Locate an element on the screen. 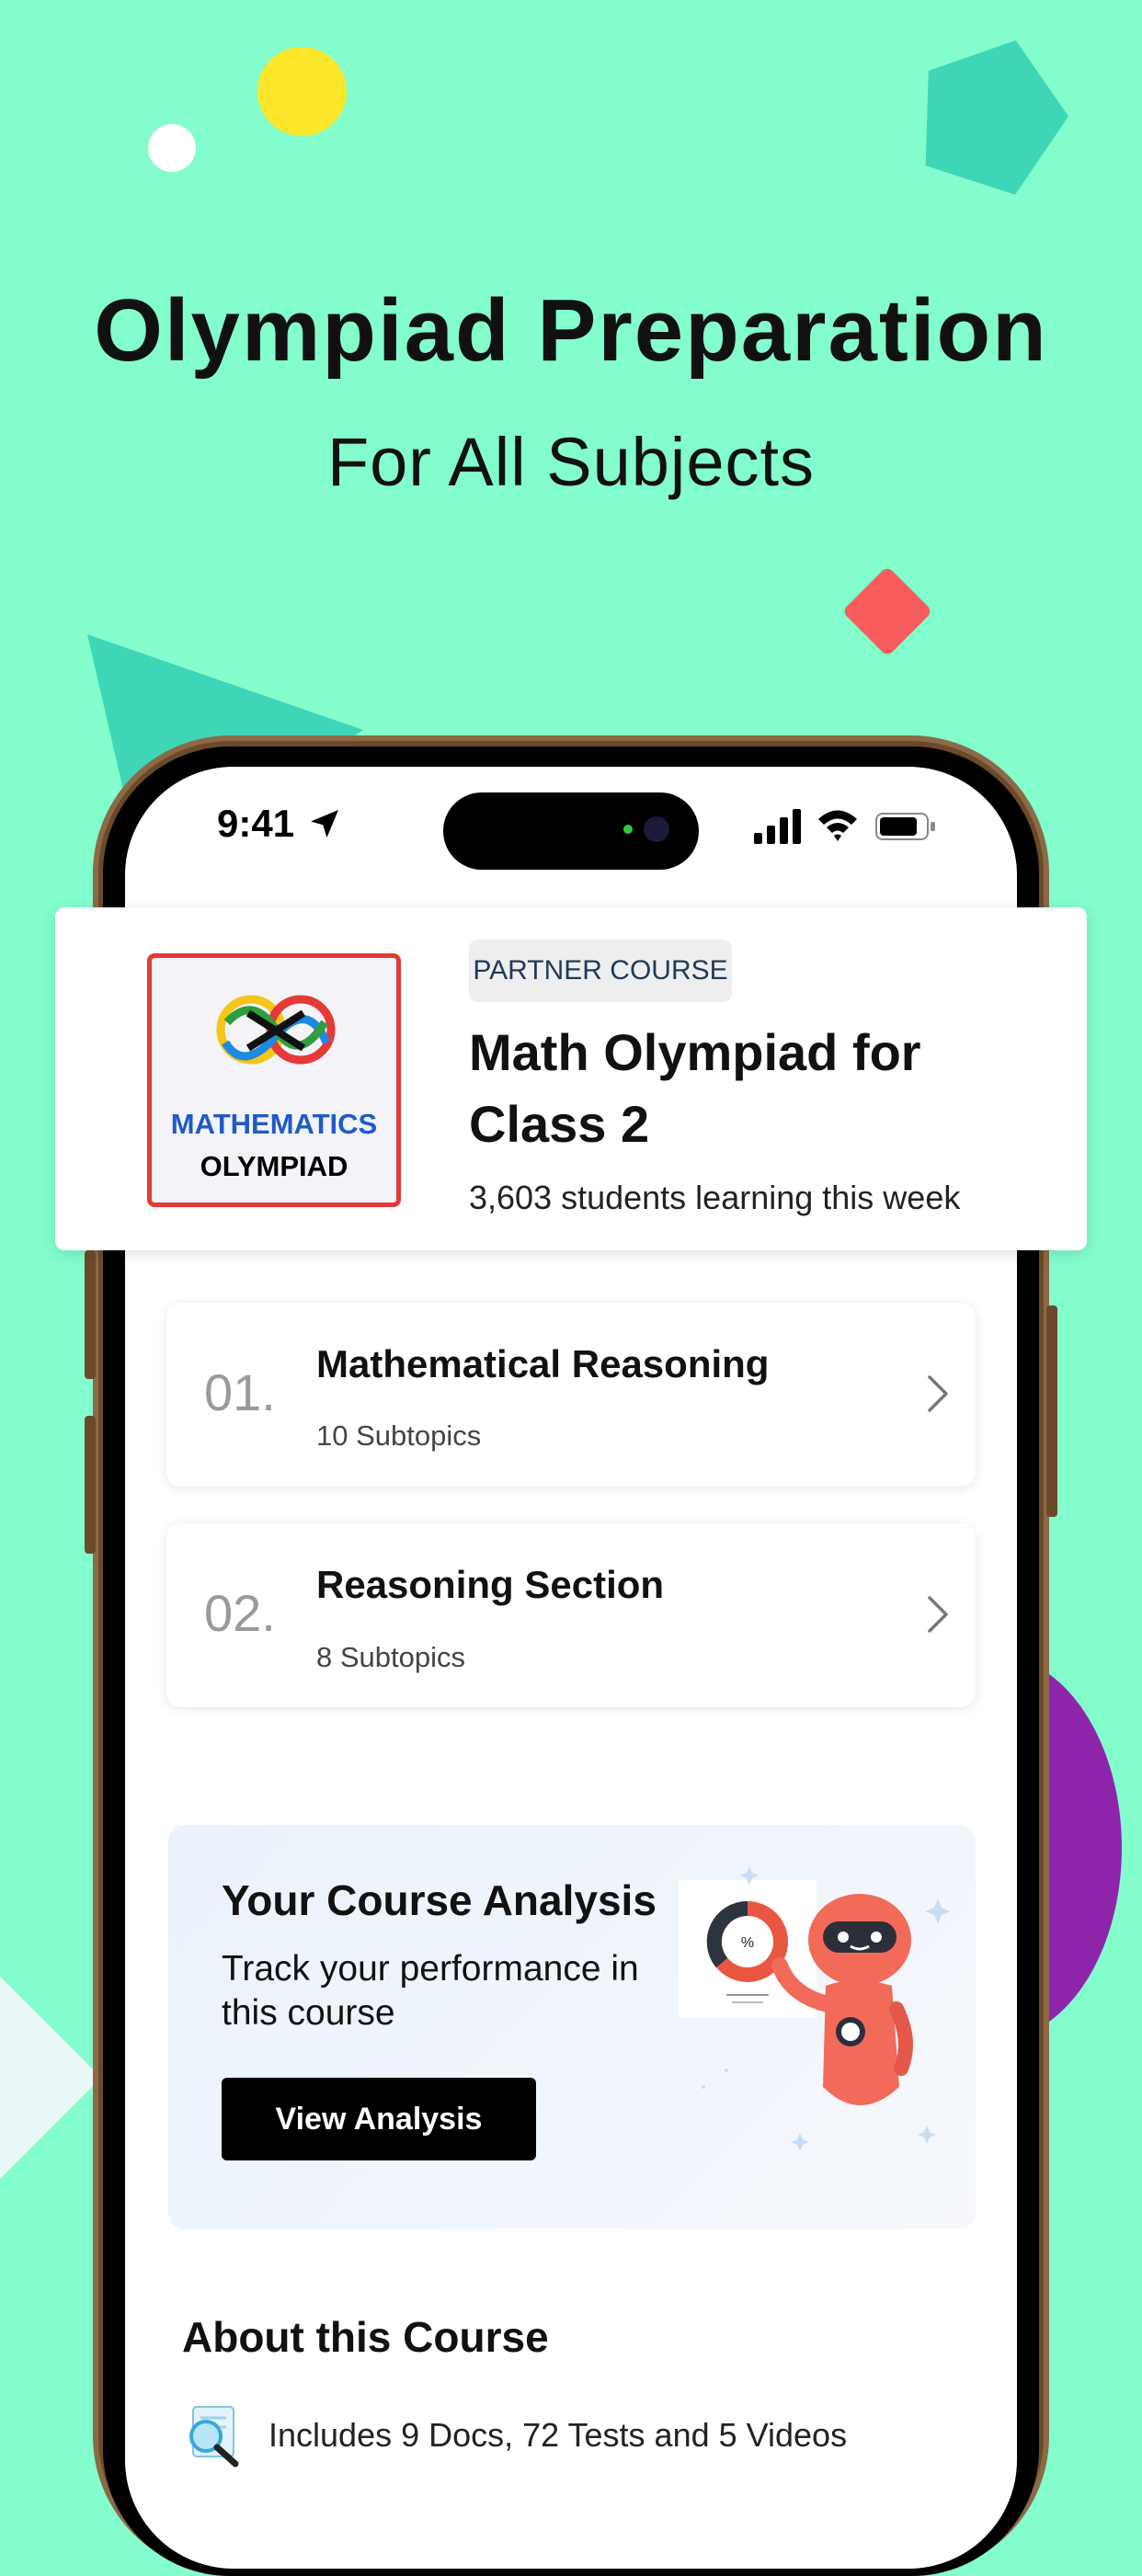 This screenshot has width=1142, height=2576. decor-diamond is located at coordinates (887, 611).